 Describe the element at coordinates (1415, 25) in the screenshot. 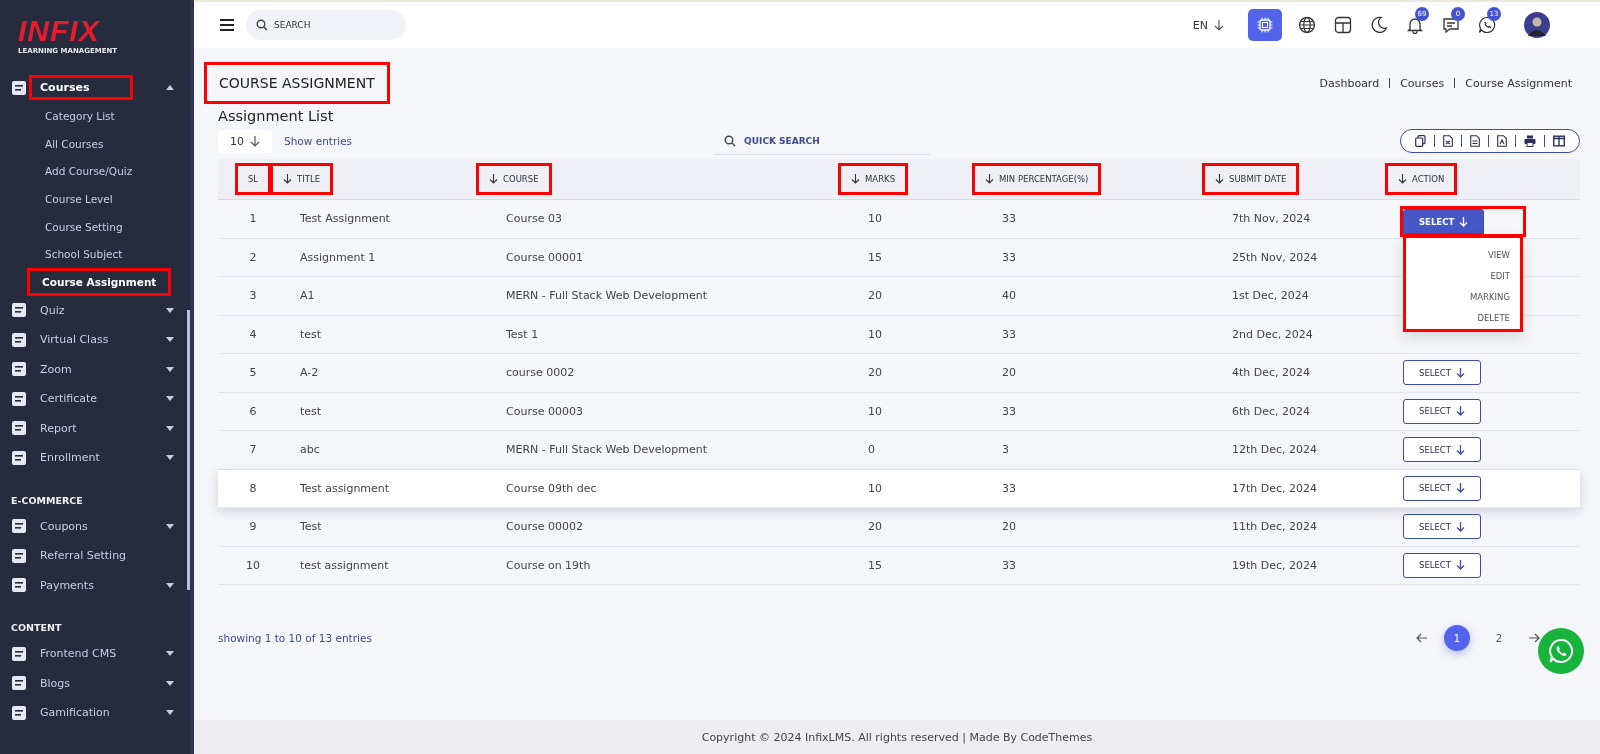

I see `bell-icon` at that location.